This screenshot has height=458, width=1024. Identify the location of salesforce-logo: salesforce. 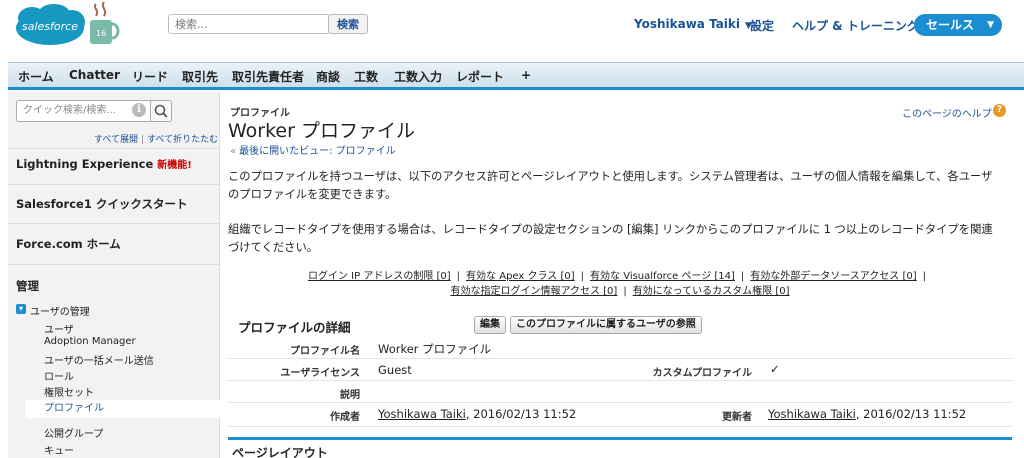
(50, 26).